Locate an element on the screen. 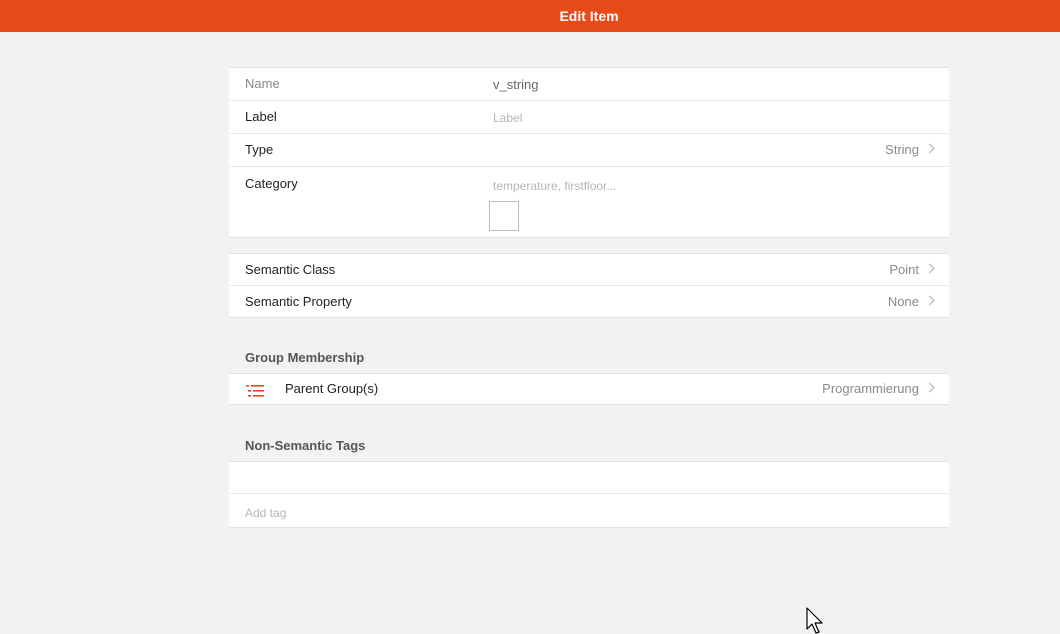 This screenshot has width=1060, height=634. page-title: Edit Item is located at coordinates (589, 16).